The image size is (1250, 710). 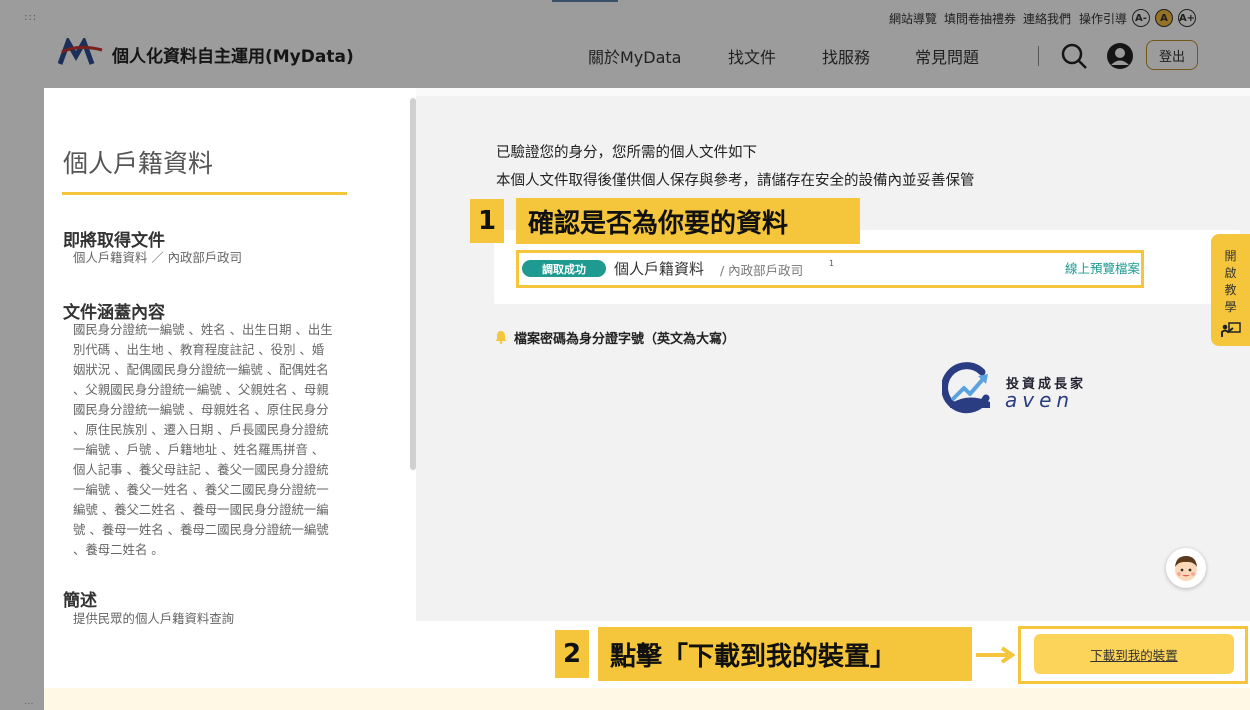 I want to click on download-to-device-button: 下載到我的裝置, so click(x=1134, y=654).